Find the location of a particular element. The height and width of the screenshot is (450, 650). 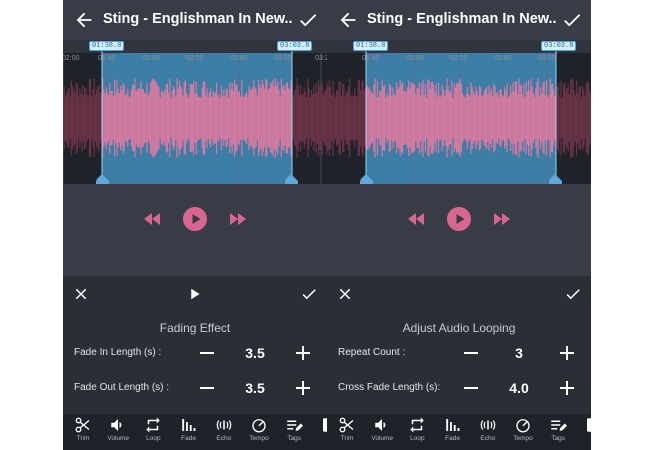

cross-fade-label: Cross Fade Length (s): is located at coordinates (389, 387).